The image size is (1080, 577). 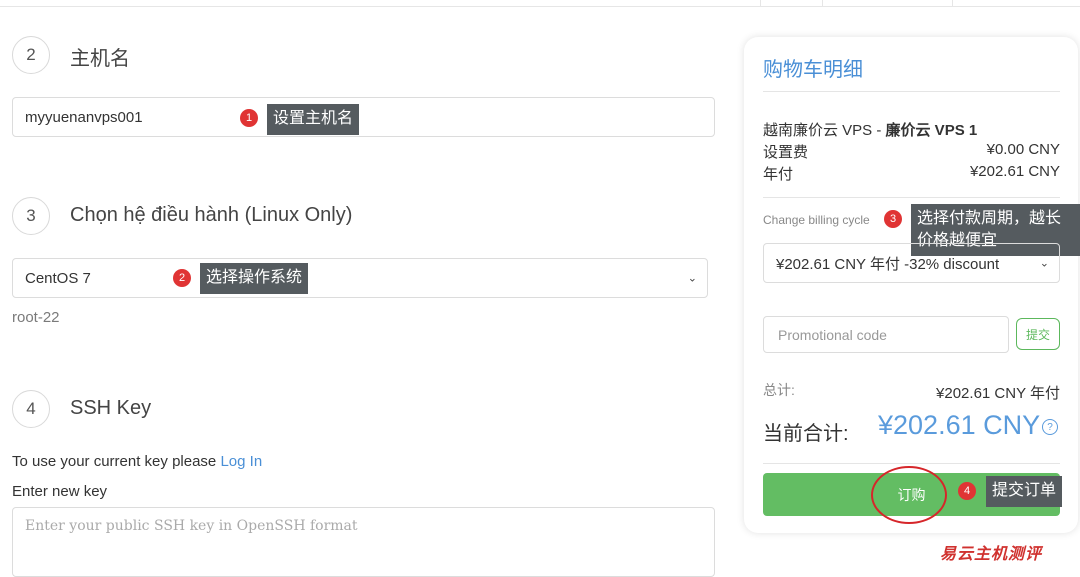 What do you see at coordinates (778, 174) in the screenshot?
I see `annual-label: 年付` at bounding box center [778, 174].